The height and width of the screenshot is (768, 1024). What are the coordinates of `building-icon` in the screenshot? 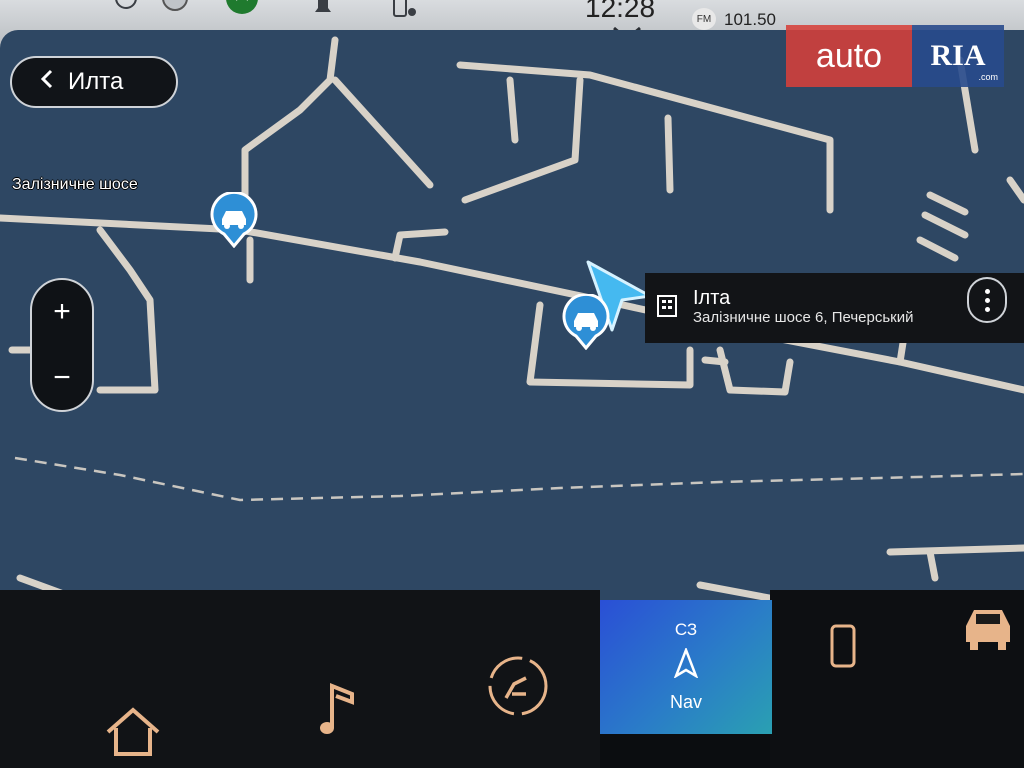 It's located at (667, 308).